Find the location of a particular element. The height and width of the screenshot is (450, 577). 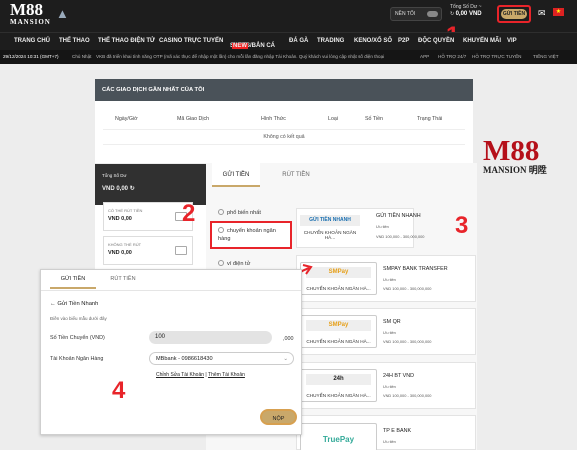

edit-account-link: Chỉnh Sửa Tài Khoản is located at coordinates (180, 375).